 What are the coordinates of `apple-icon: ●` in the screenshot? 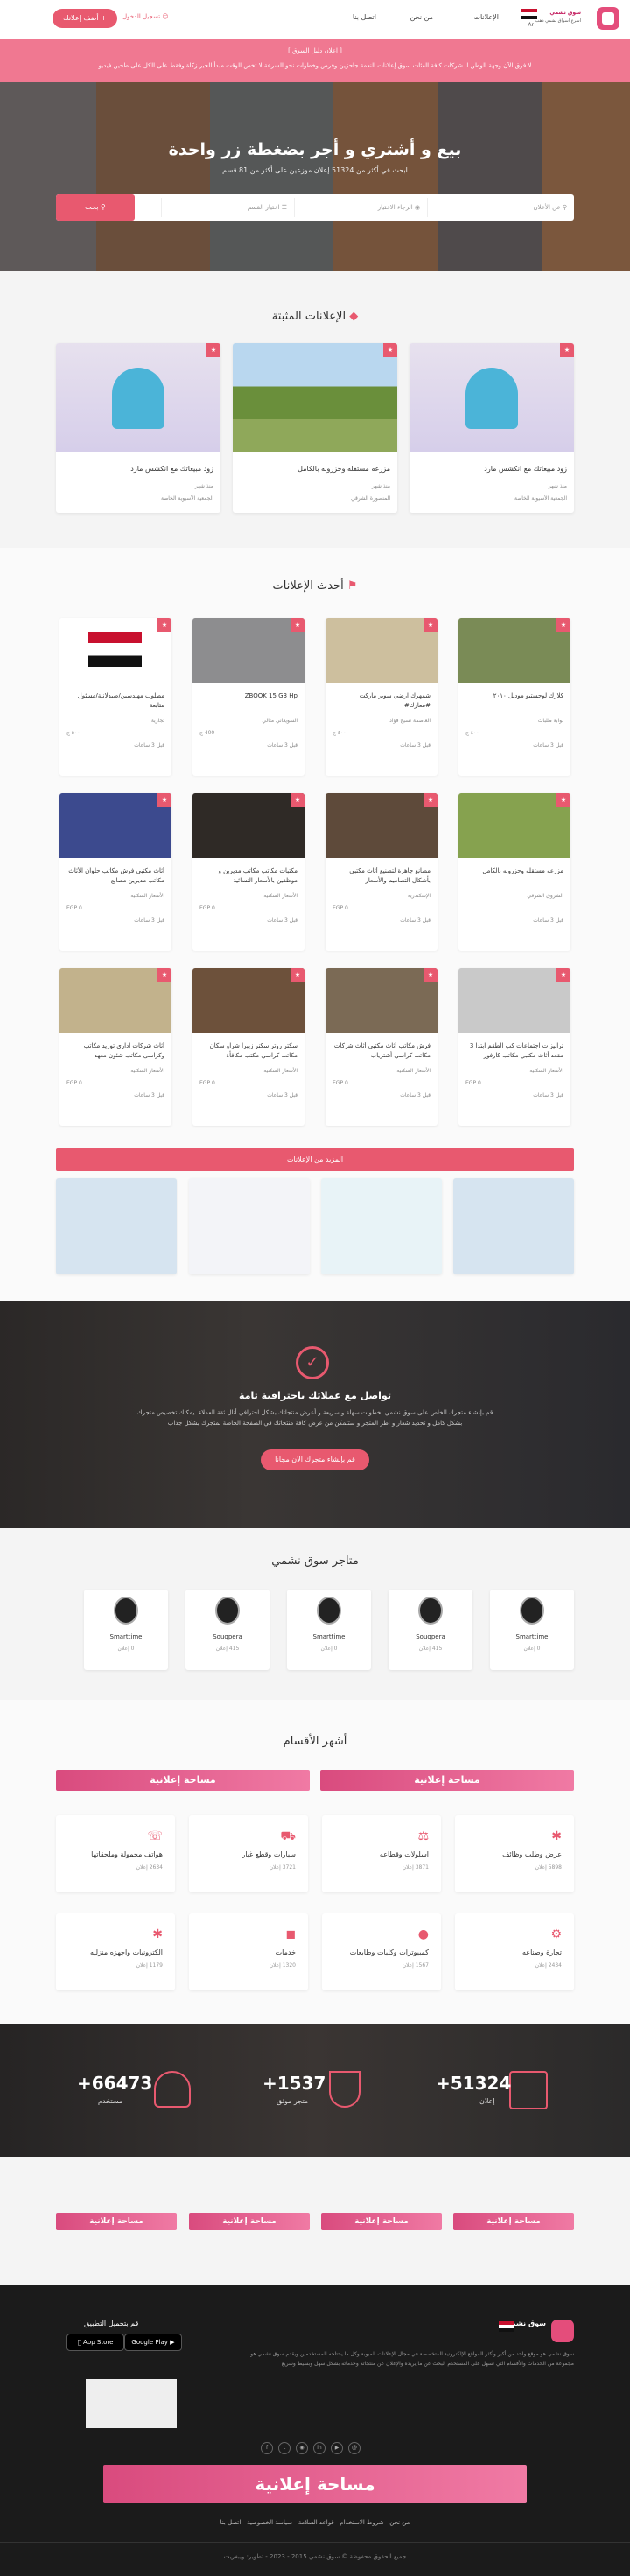 It's located at (423, 1934).